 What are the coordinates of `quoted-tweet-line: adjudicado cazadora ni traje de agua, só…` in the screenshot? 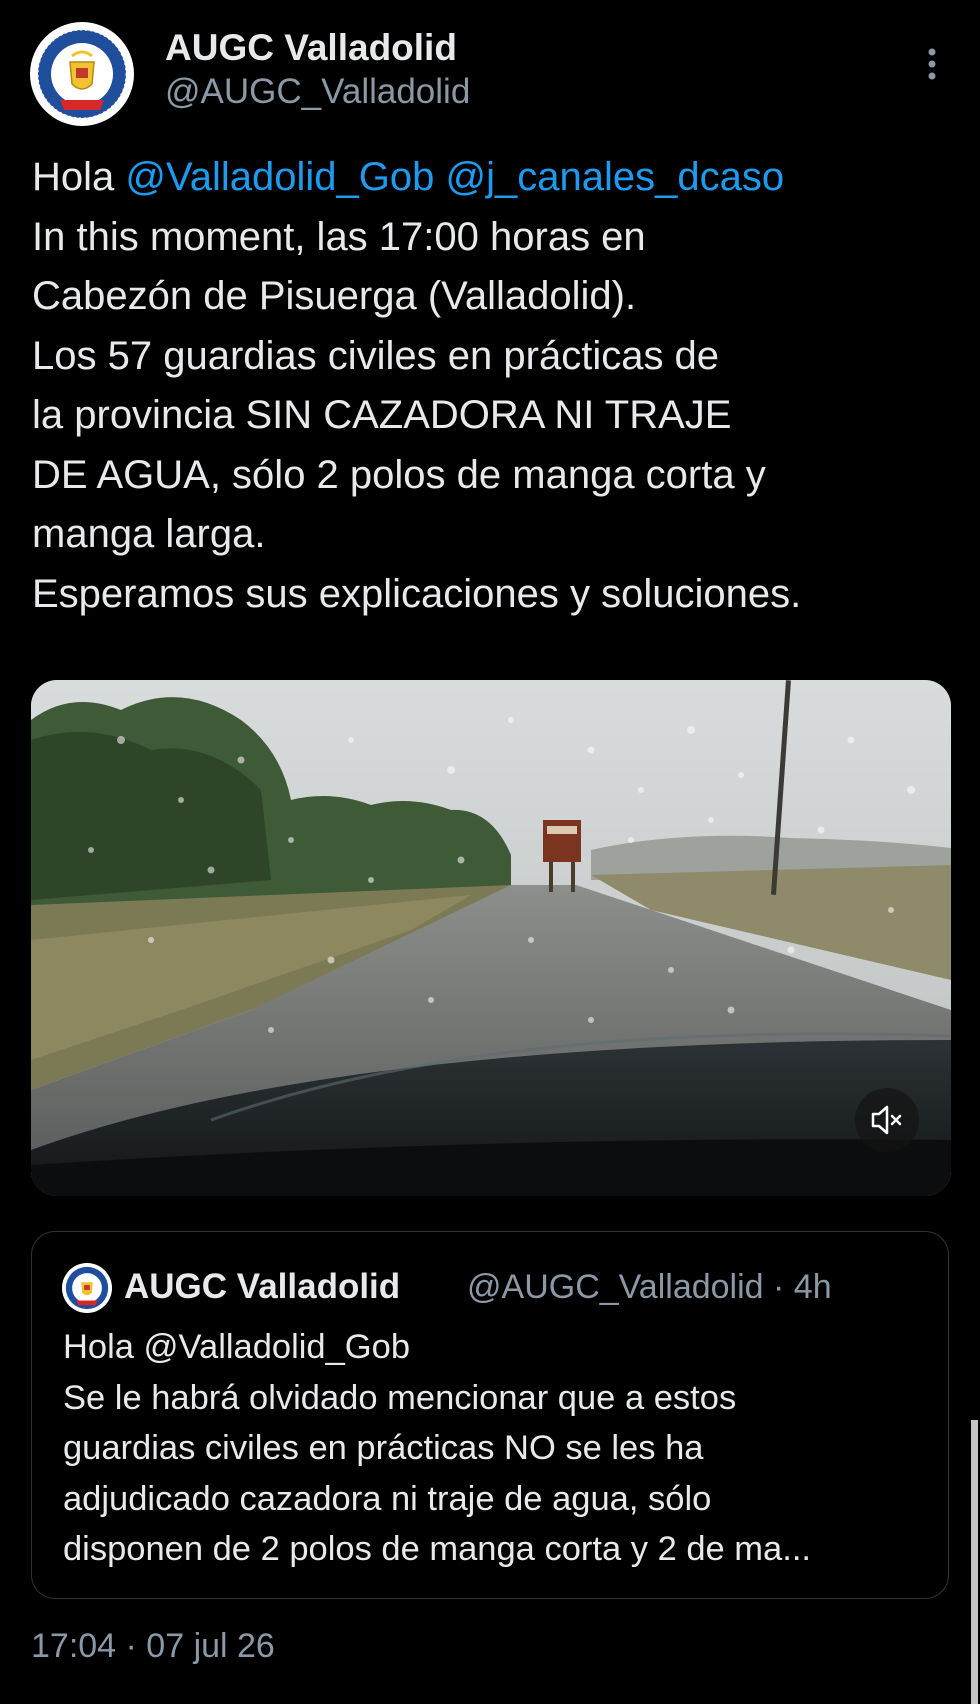 It's located at (387, 1498).